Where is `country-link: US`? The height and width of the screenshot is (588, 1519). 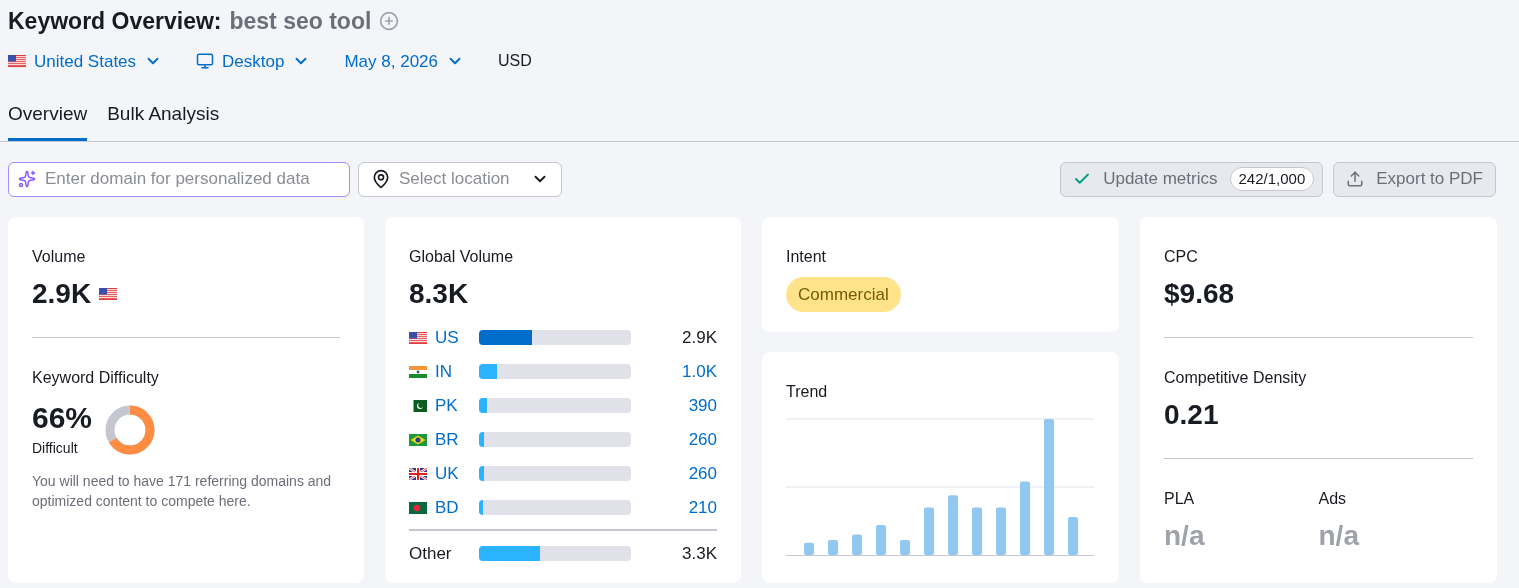 country-link: US is located at coordinates (457, 337).